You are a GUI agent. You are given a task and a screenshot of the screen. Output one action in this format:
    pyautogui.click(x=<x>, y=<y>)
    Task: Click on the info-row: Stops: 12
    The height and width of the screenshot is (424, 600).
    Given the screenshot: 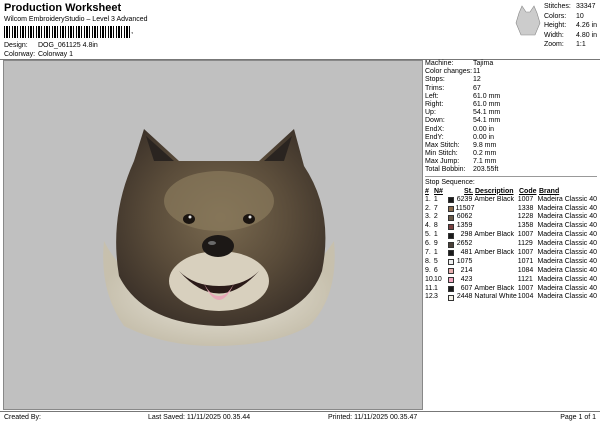 What is the action you would take?
    pyautogui.click(x=511, y=80)
    